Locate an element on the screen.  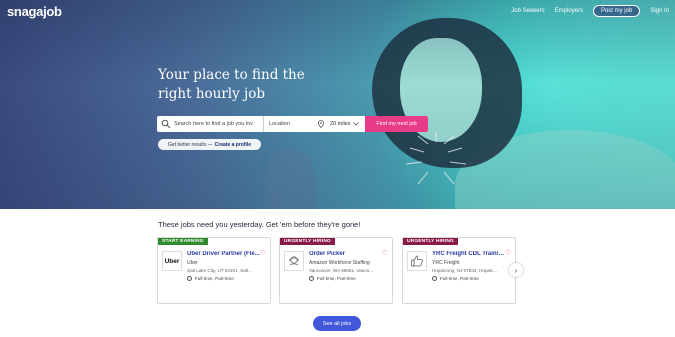
nav-job-seekers: Job Seekers is located at coordinates (527, 11).